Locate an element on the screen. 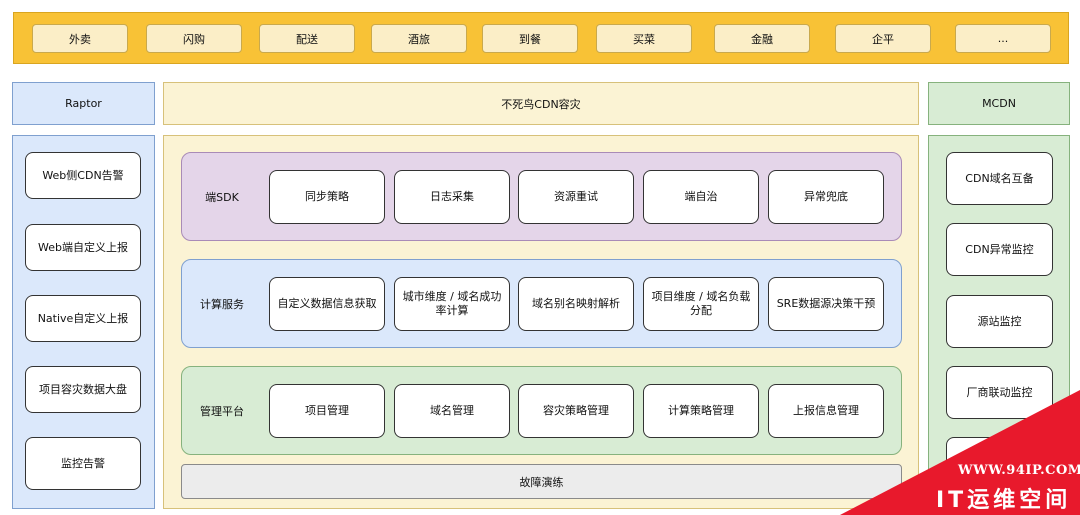 This screenshot has height=515, width=1080. sdk-item-label: 异常兜底 is located at coordinates (826, 197).